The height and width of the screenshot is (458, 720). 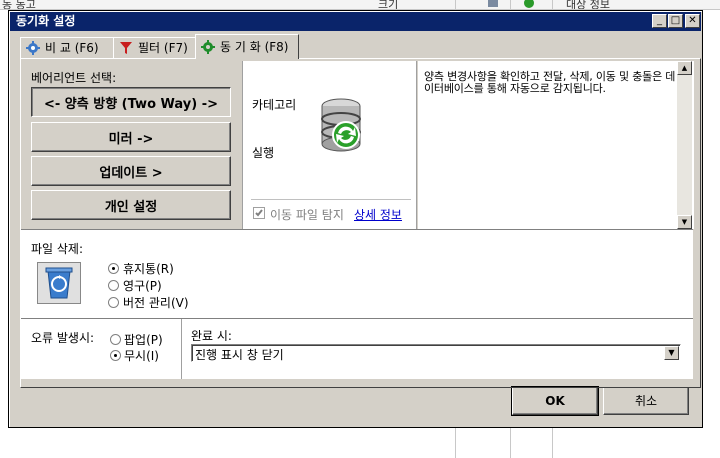 What do you see at coordinates (675, 21) in the screenshot?
I see `maximize-button: □` at bounding box center [675, 21].